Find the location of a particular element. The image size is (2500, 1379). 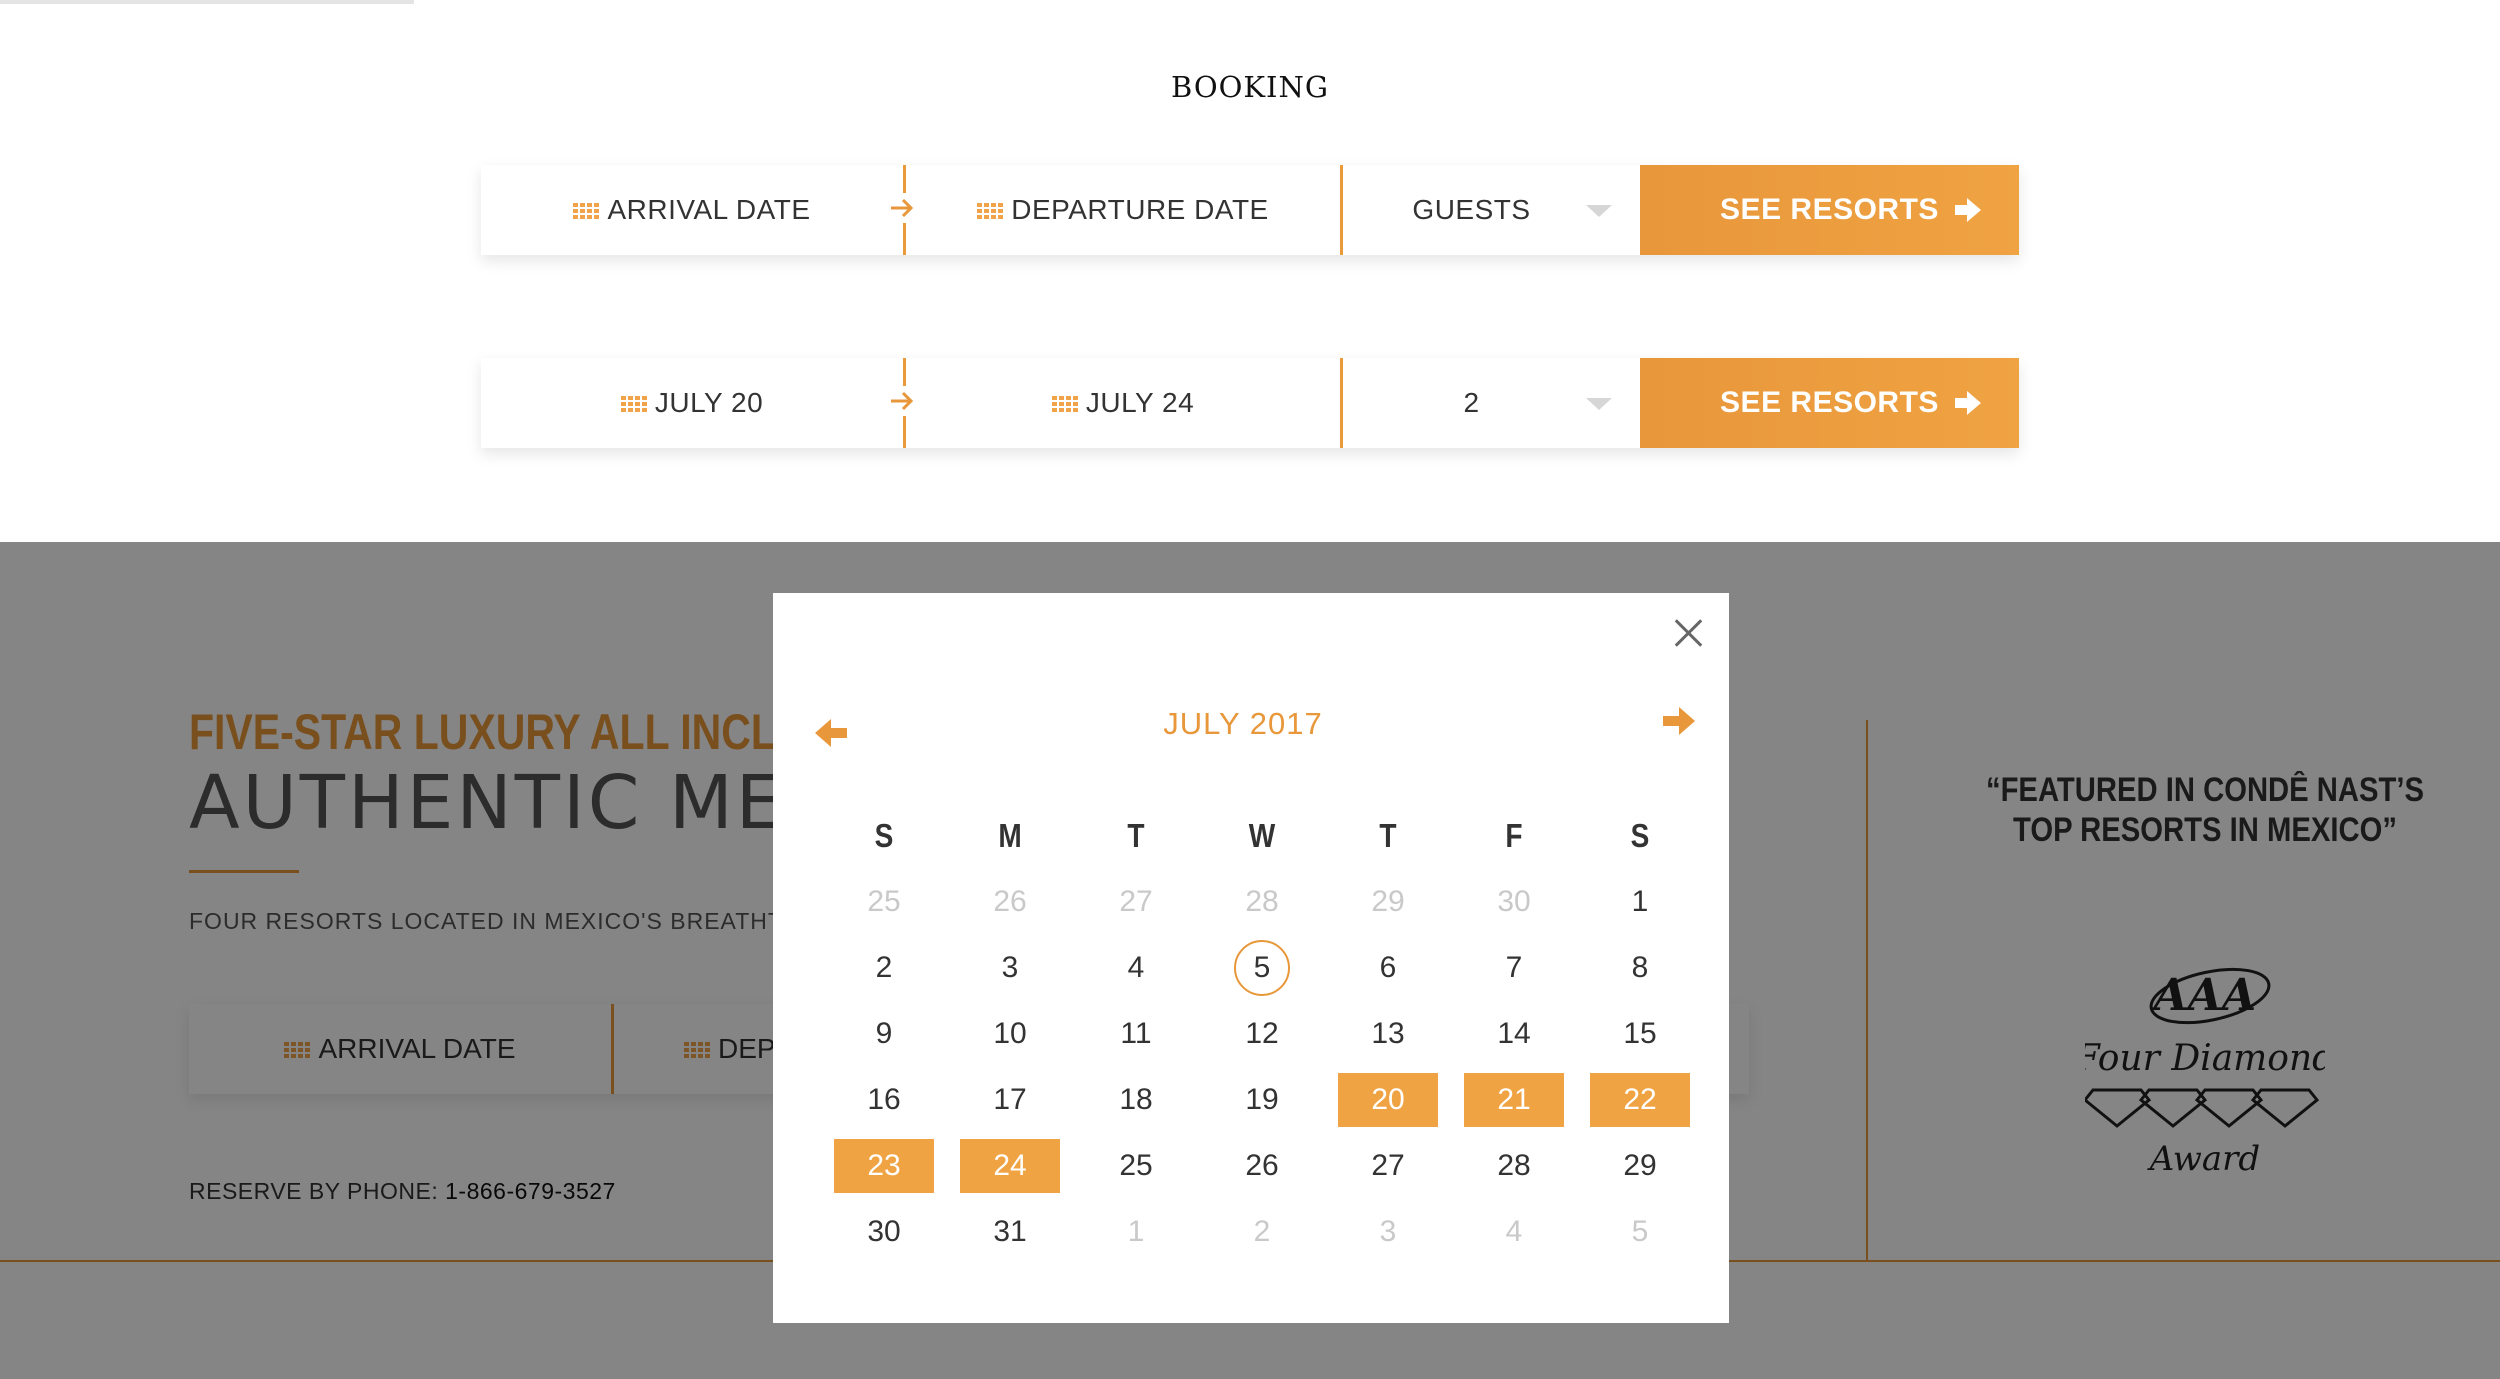

calendar-day: 9 is located at coordinates (884, 1034).